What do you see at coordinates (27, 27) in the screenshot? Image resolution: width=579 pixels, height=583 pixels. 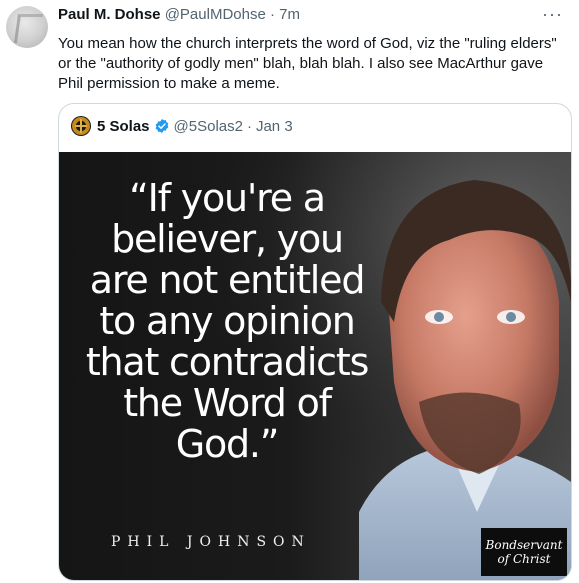 I see `avatar` at bounding box center [27, 27].